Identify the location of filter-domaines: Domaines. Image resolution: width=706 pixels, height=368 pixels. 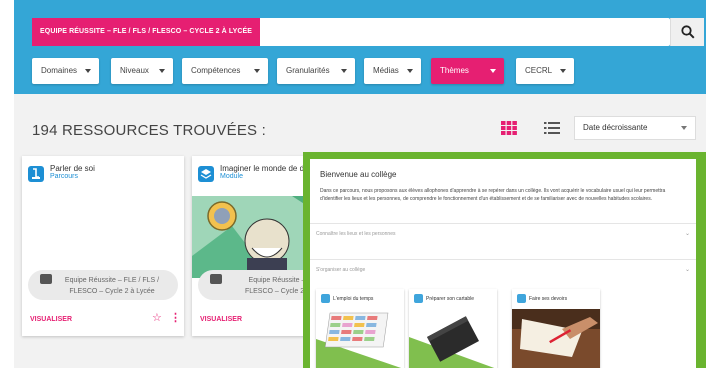
(65, 71).